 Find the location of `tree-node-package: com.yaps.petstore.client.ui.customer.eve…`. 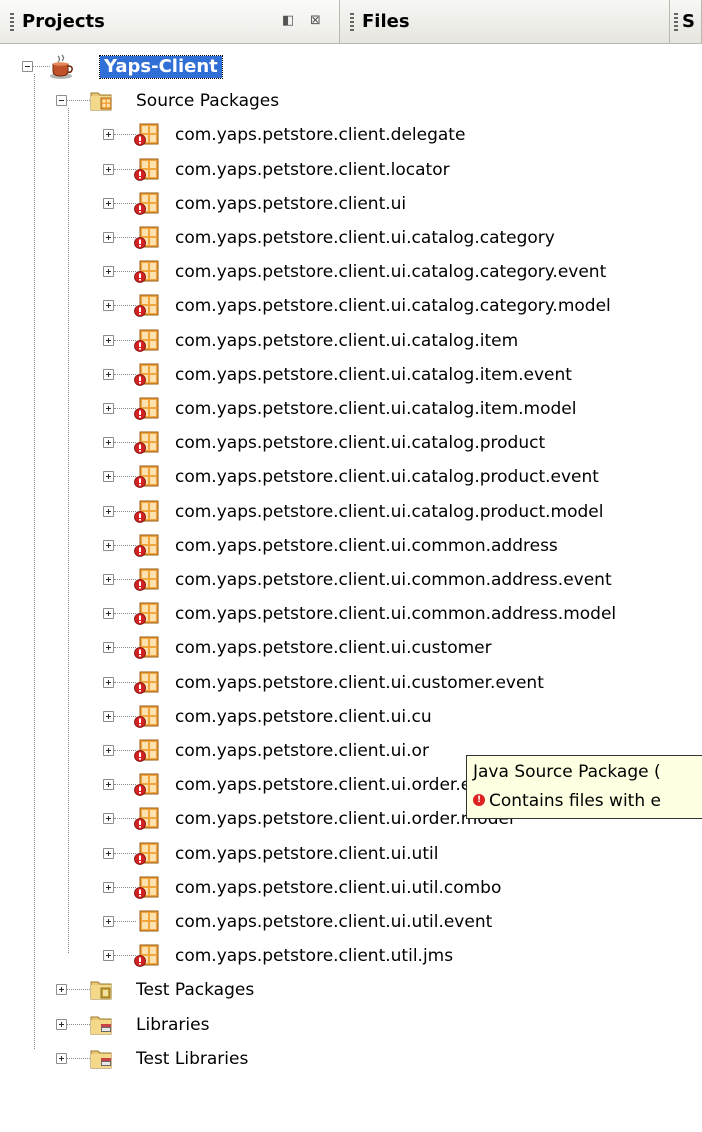

tree-node-package: com.yaps.petstore.client.ui.customer.eve… is located at coordinates (351, 683).